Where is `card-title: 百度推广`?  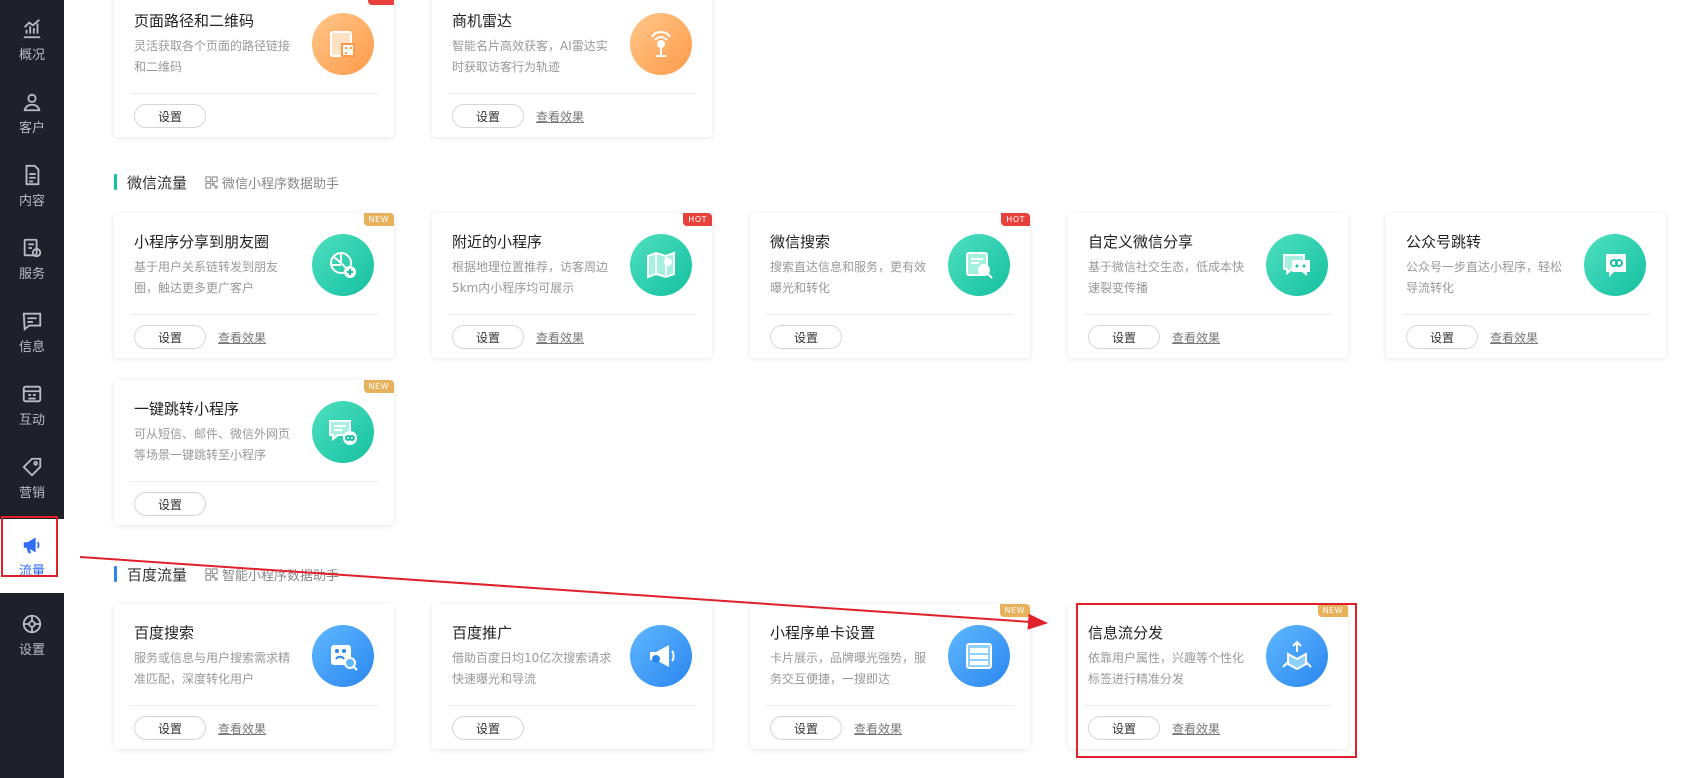
card-title: 百度推广 is located at coordinates (482, 633).